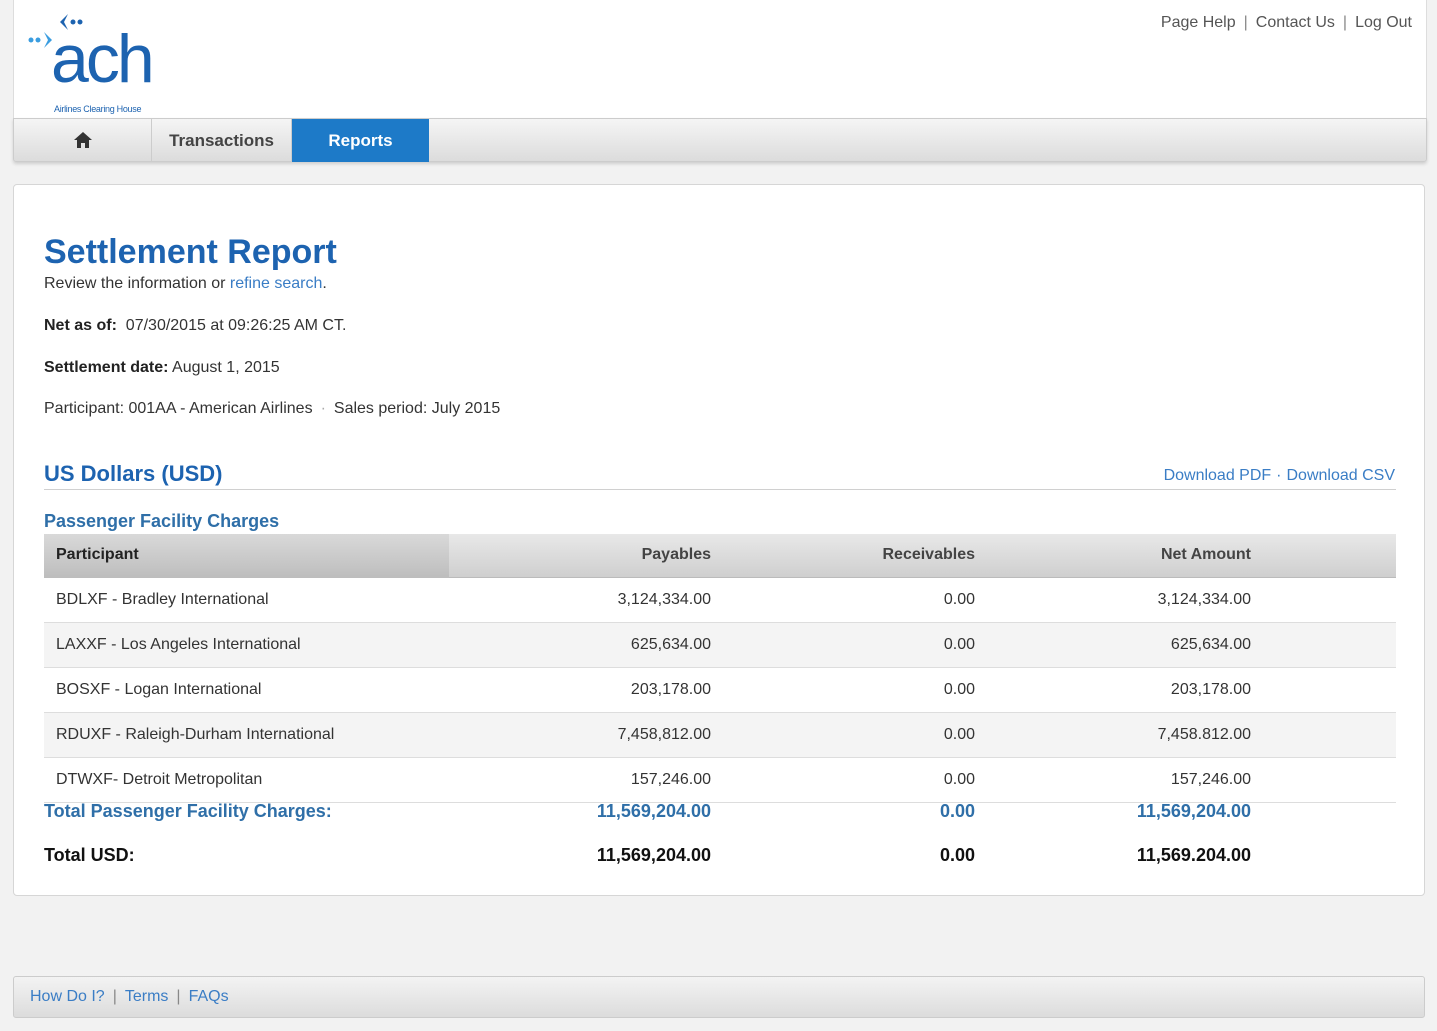 The height and width of the screenshot is (1031, 1437). I want to click on ach-logo: ach Airlines Clearing House, so click(101, 62).